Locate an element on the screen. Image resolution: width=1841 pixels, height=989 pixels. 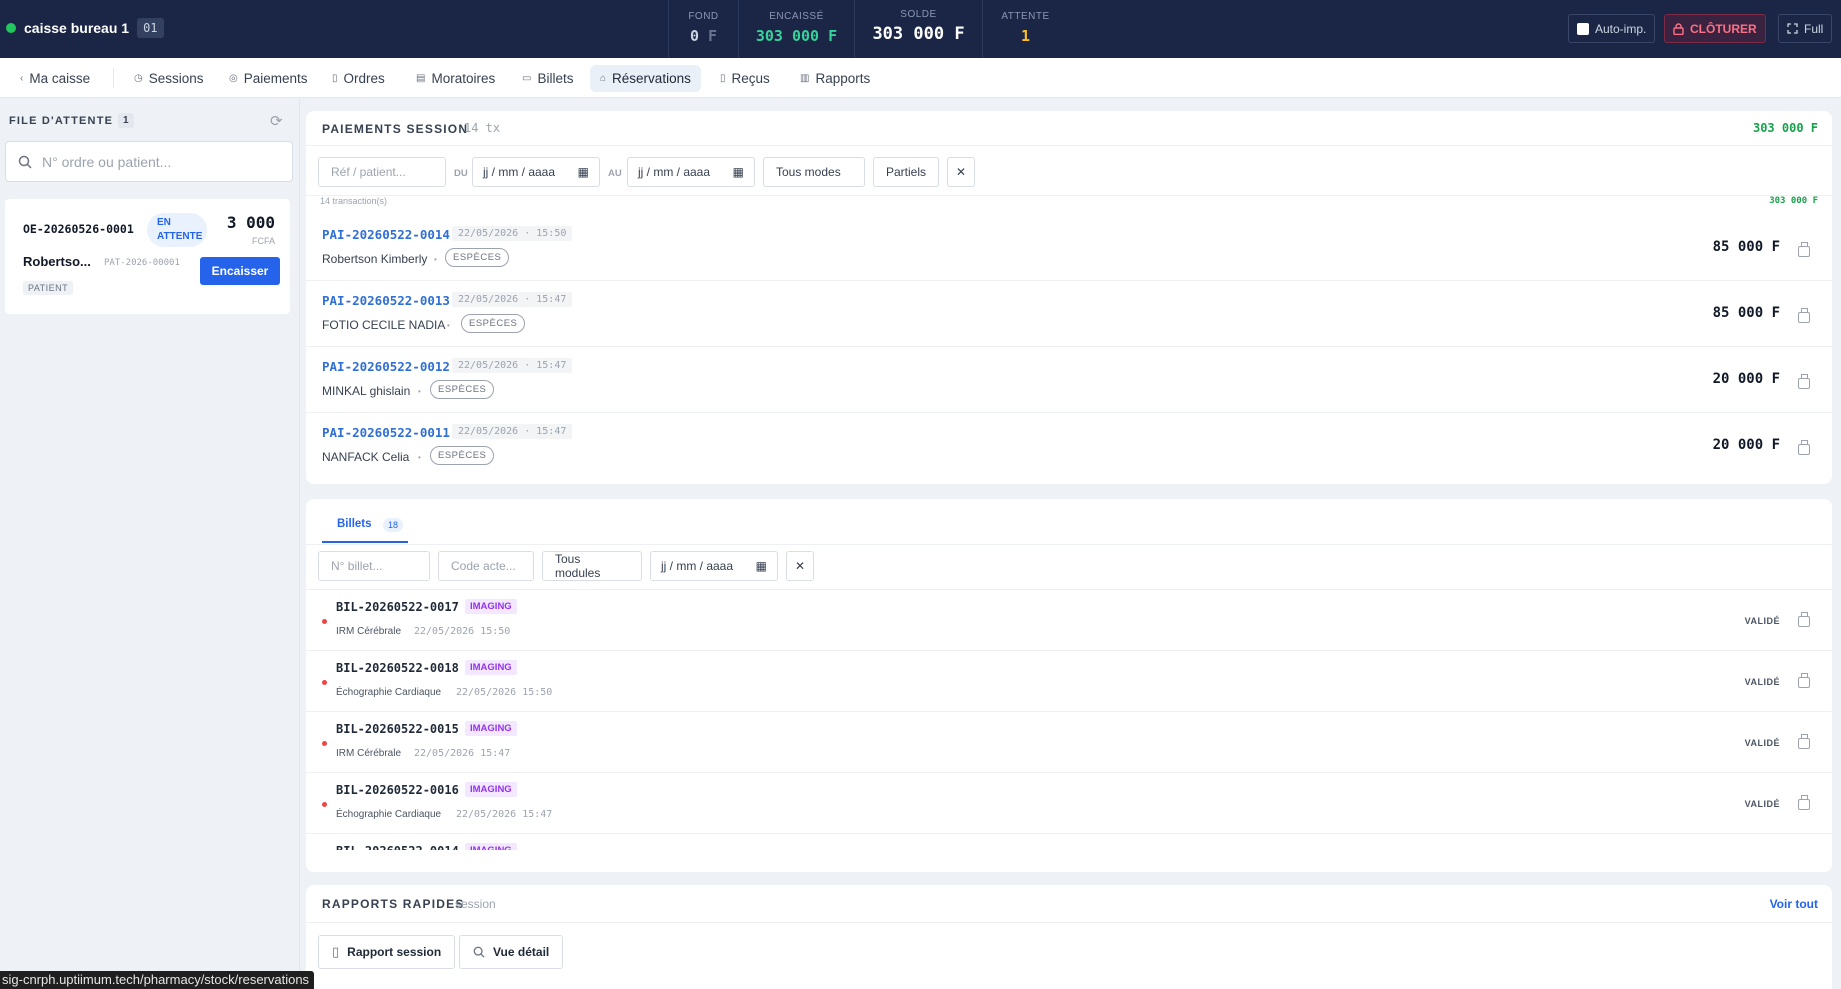
cloturer-button: CLÔTURER is located at coordinates (1715, 28).